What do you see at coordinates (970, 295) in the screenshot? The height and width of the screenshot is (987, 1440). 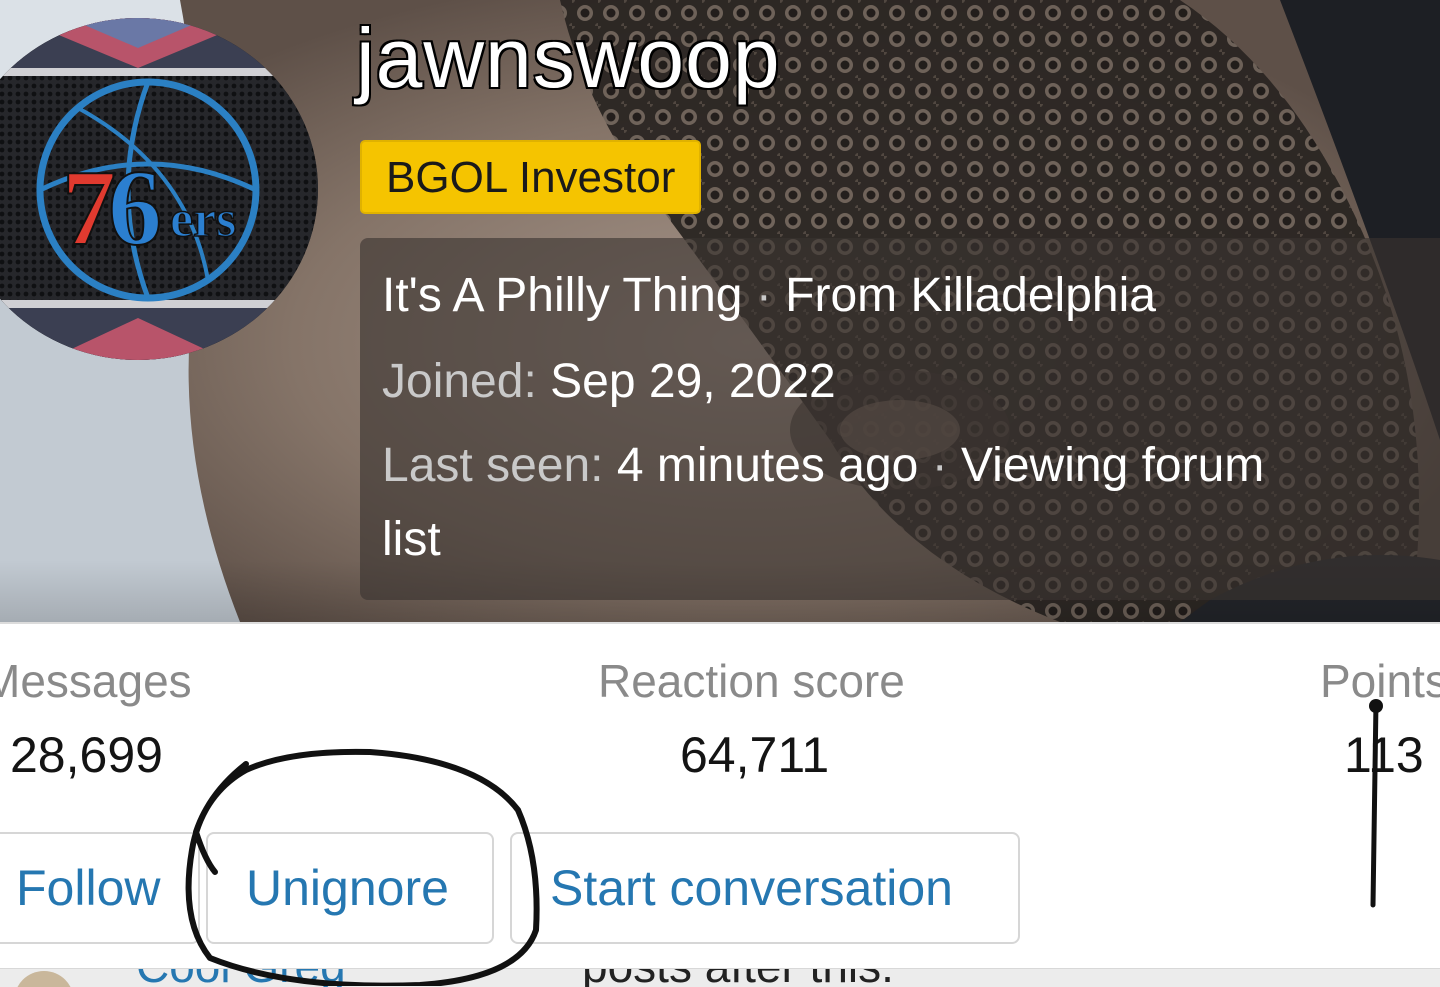 I see `location-link: From Killadelphia` at bounding box center [970, 295].